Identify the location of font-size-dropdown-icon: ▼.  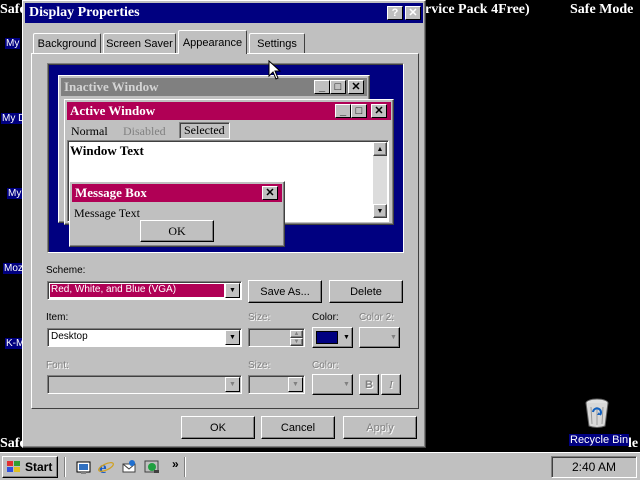
(295, 384).